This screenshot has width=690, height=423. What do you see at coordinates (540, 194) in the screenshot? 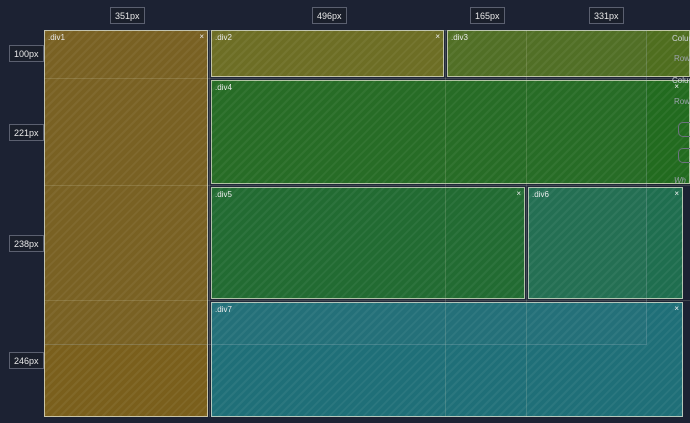
I see `grid-item-label: .div6` at bounding box center [540, 194].